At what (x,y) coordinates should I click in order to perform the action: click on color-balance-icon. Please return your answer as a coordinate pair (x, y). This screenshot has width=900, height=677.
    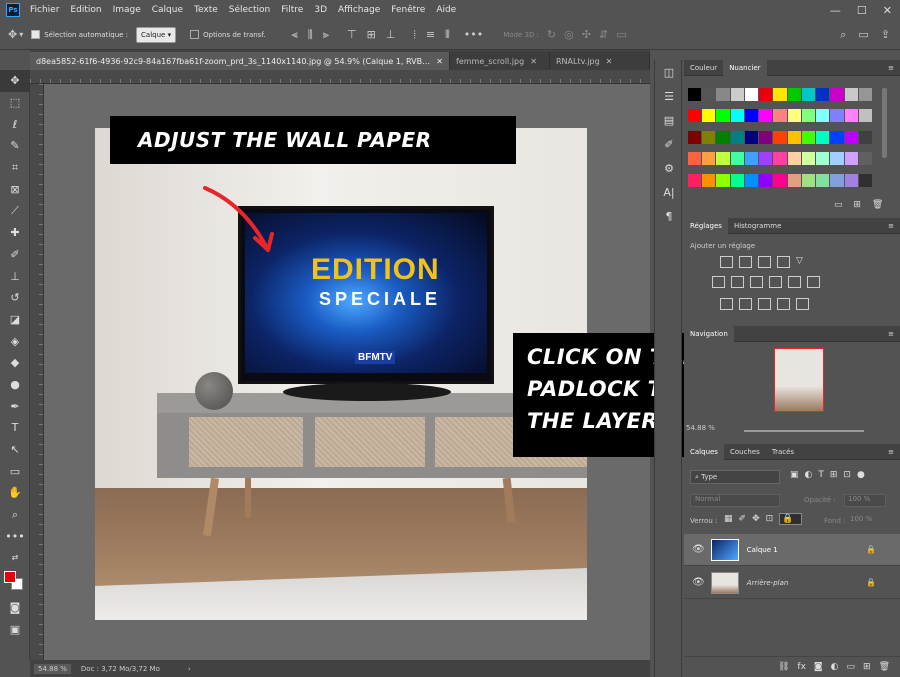
    Looking at the image, I should click on (737, 282).